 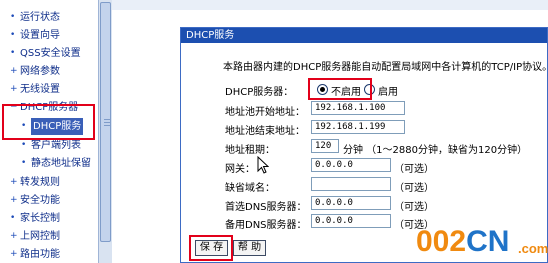 I want to click on top-band, so click(x=330, y=5).